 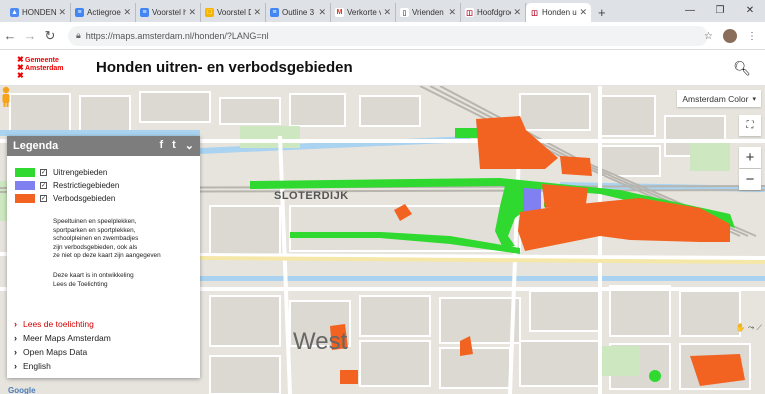 What do you see at coordinates (93, 275) in the screenshot?
I see `note-line: Deze kaart is in ontwikkeling` at bounding box center [93, 275].